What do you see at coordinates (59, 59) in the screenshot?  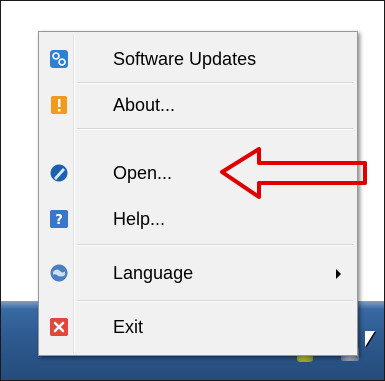 I see `software-updates-icon` at bounding box center [59, 59].